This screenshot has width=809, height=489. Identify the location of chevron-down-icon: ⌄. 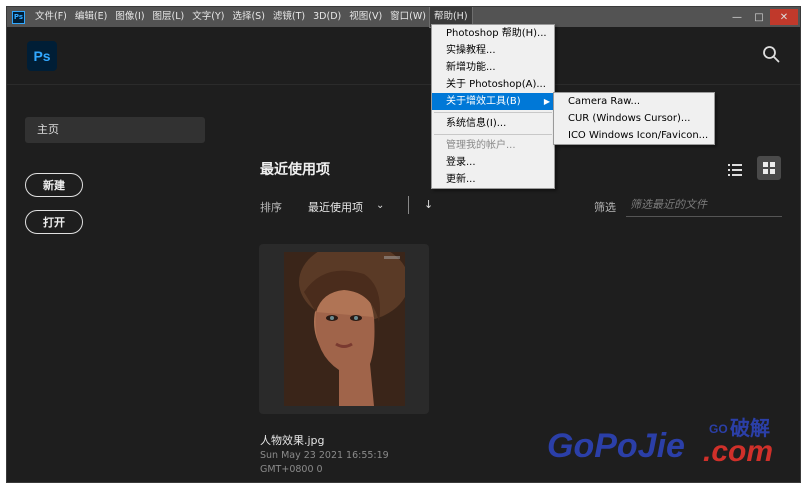
(380, 205).